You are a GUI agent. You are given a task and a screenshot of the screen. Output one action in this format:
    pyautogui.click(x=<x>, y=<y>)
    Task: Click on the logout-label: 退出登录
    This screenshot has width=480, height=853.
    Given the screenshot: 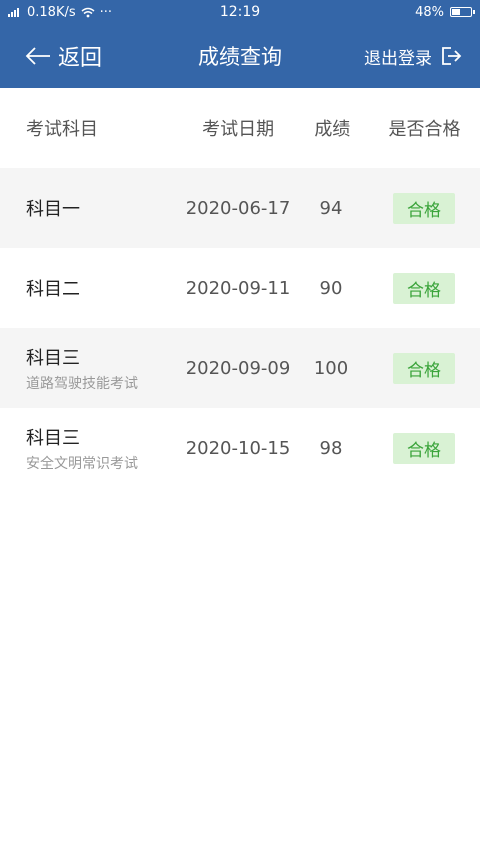 What is the action you would take?
    pyautogui.click(x=398, y=58)
    